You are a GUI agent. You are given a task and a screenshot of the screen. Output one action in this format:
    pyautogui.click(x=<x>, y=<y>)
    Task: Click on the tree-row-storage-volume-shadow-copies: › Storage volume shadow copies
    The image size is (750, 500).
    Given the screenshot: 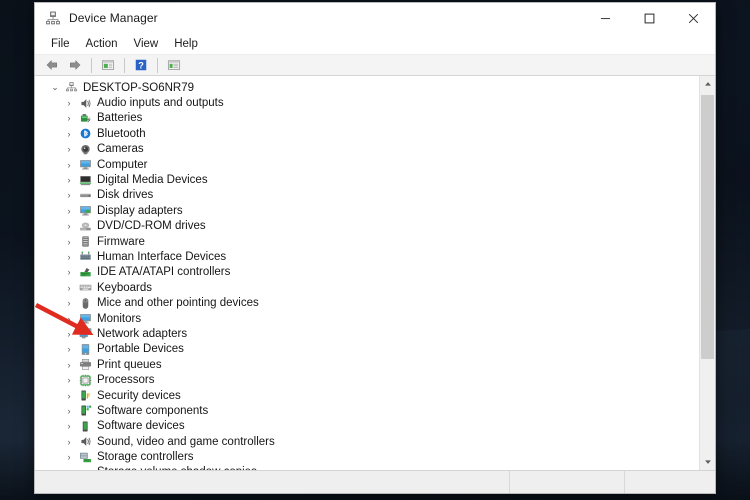 What is the action you would take?
    pyautogui.click(x=367, y=467)
    